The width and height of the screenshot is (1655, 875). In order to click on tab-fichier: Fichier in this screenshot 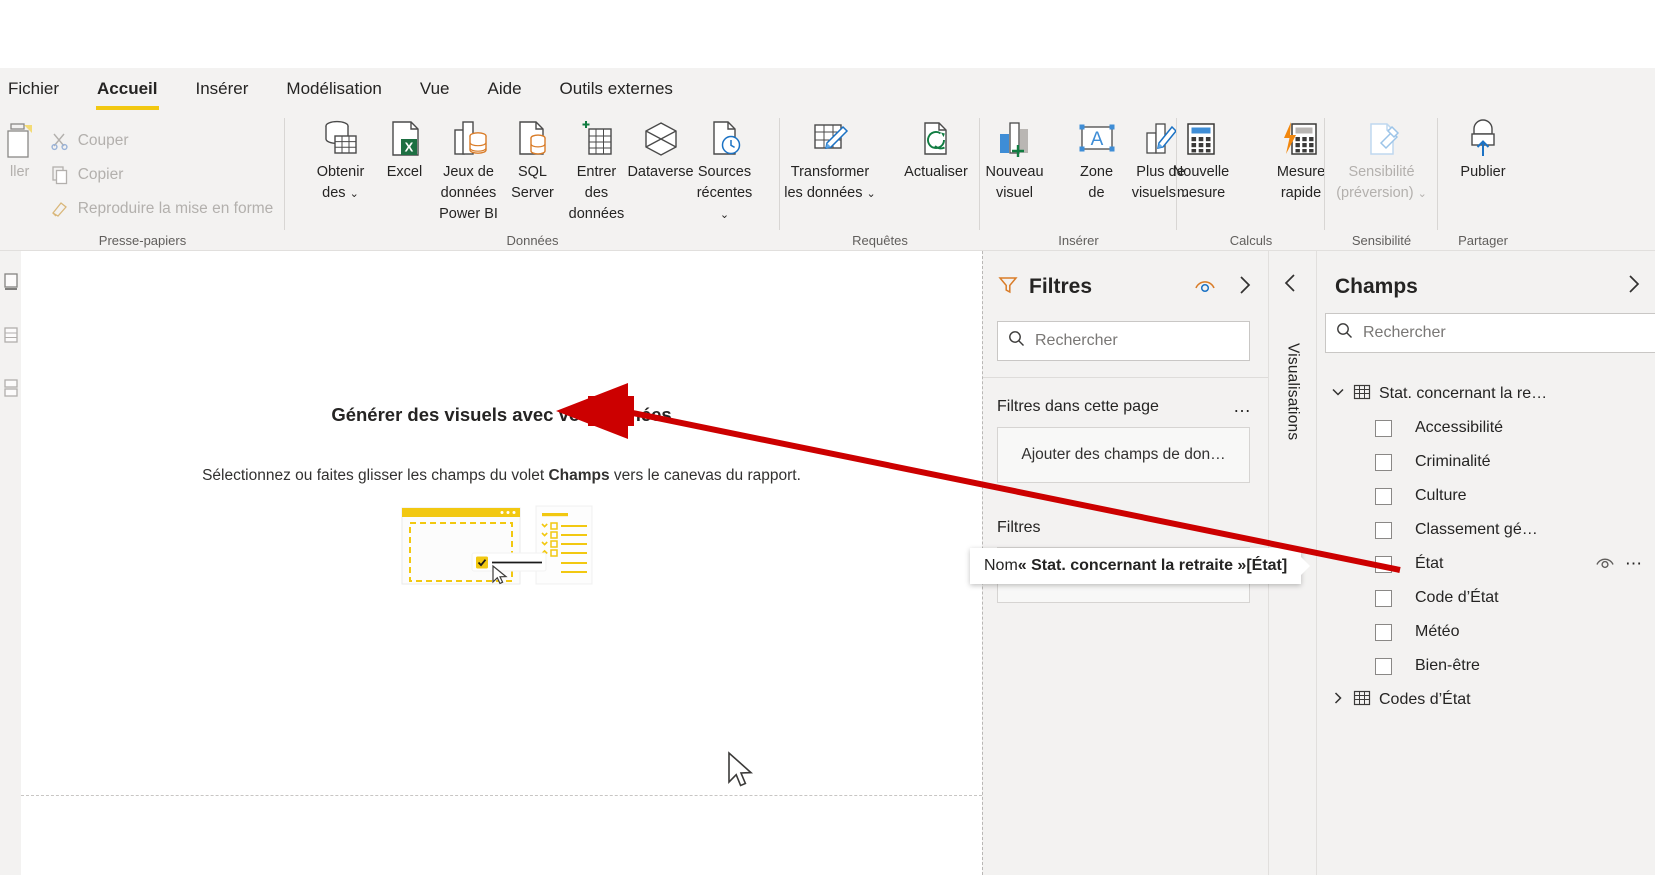, I will do `click(37, 89)`.